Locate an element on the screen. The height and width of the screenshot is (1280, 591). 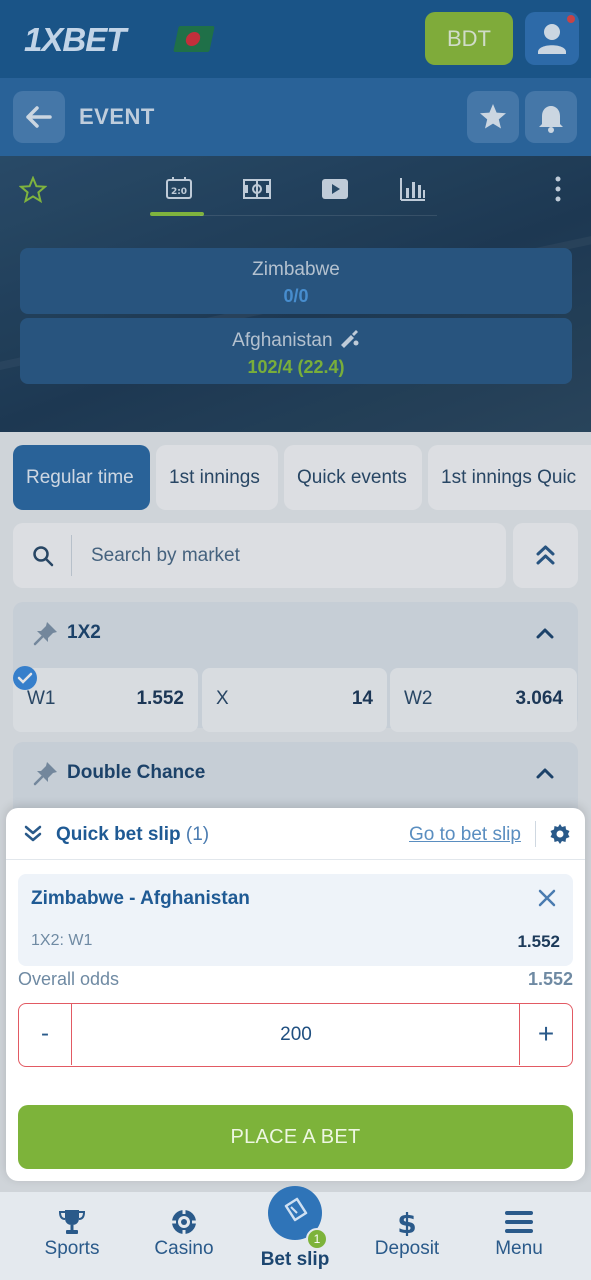
odd-label: W1 is located at coordinates (41, 698).